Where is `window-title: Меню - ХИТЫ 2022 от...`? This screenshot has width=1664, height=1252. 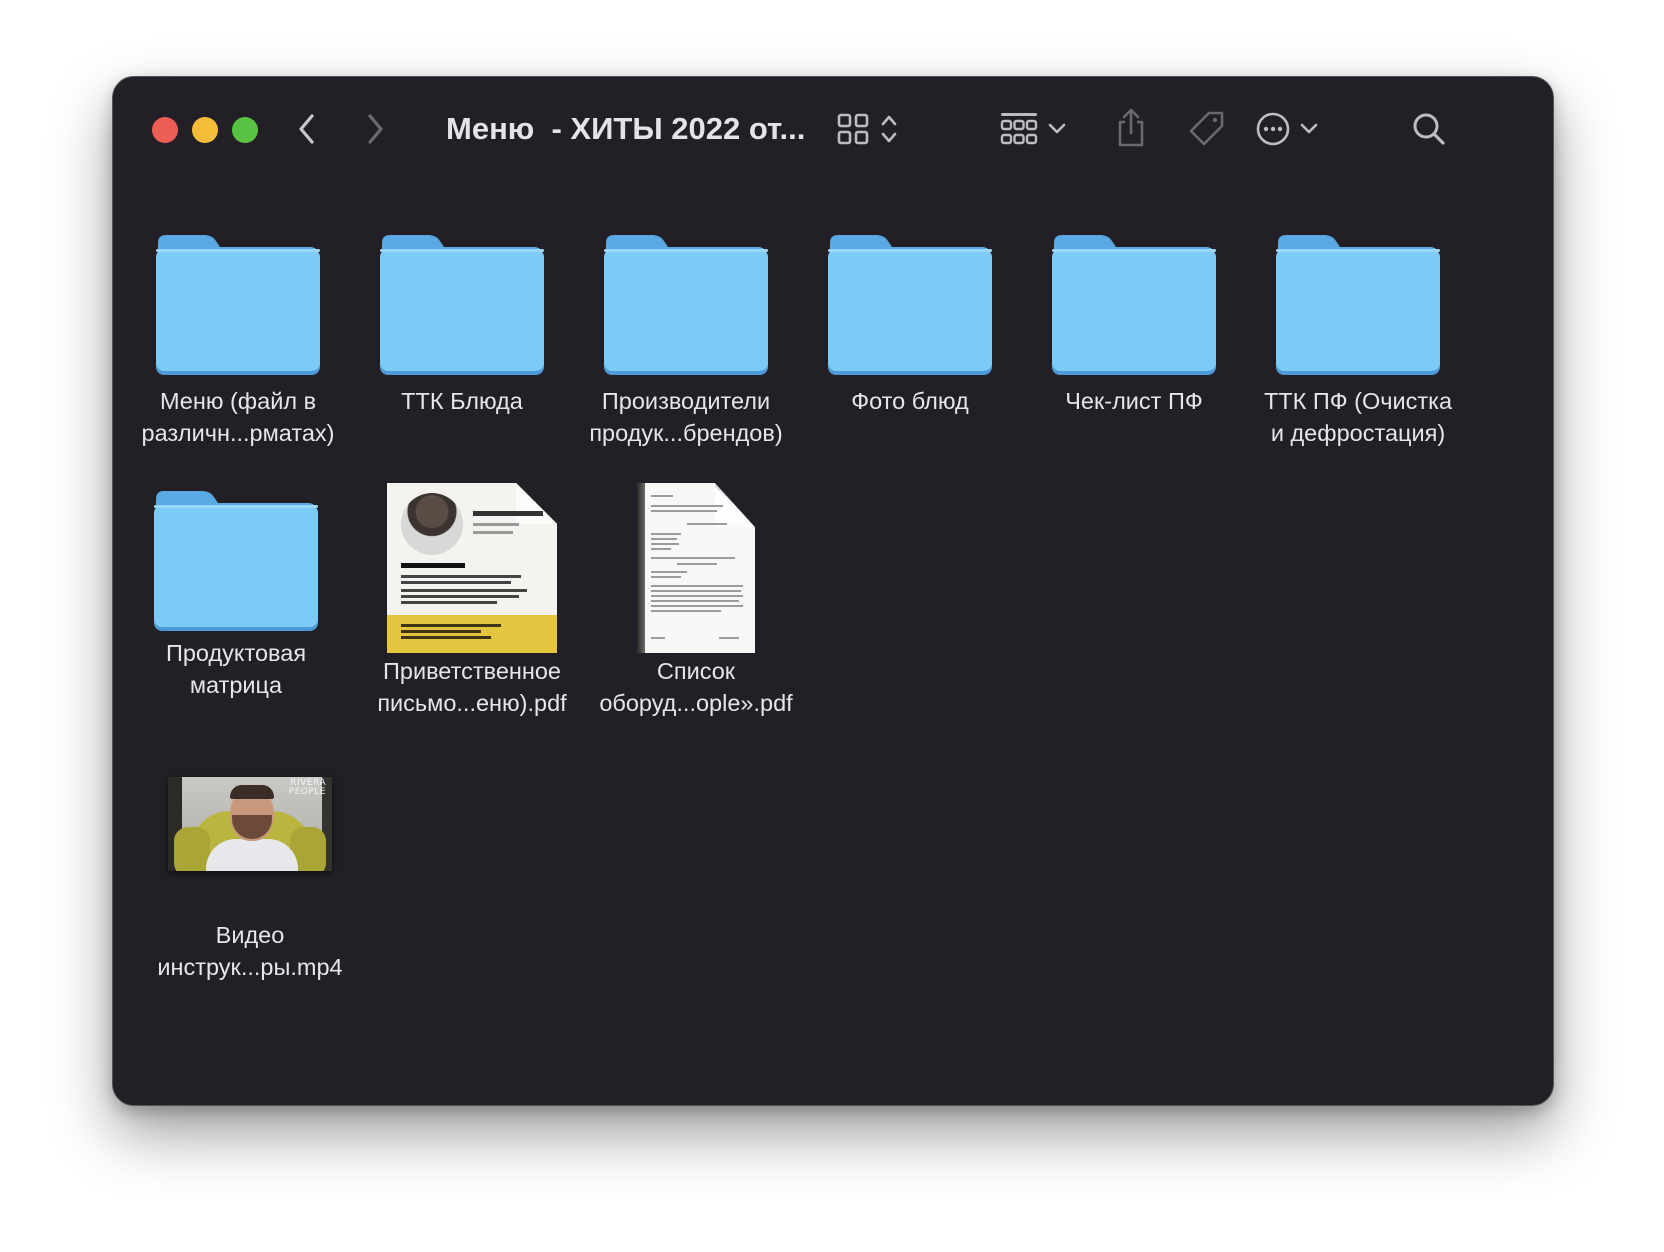 window-title: Меню - ХИТЫ 2022 от... is located at coordinates (626, 128).